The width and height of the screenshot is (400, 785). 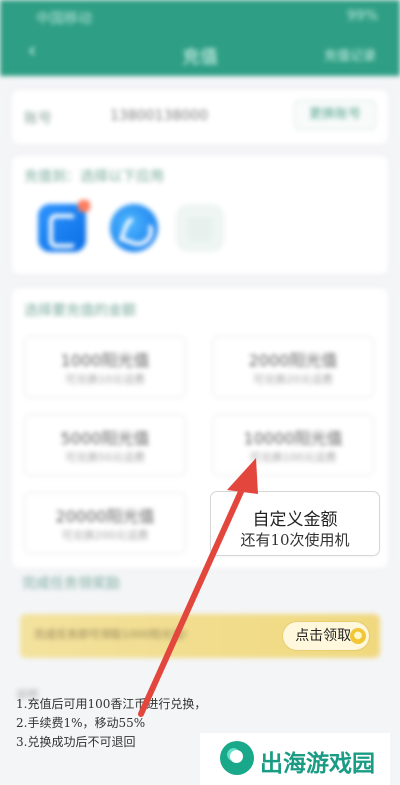 What do you see at coordinates (295, 520) in the screenshot?
I see `custom-amount-title: 自定义金额` at bounding box center [295, 520].